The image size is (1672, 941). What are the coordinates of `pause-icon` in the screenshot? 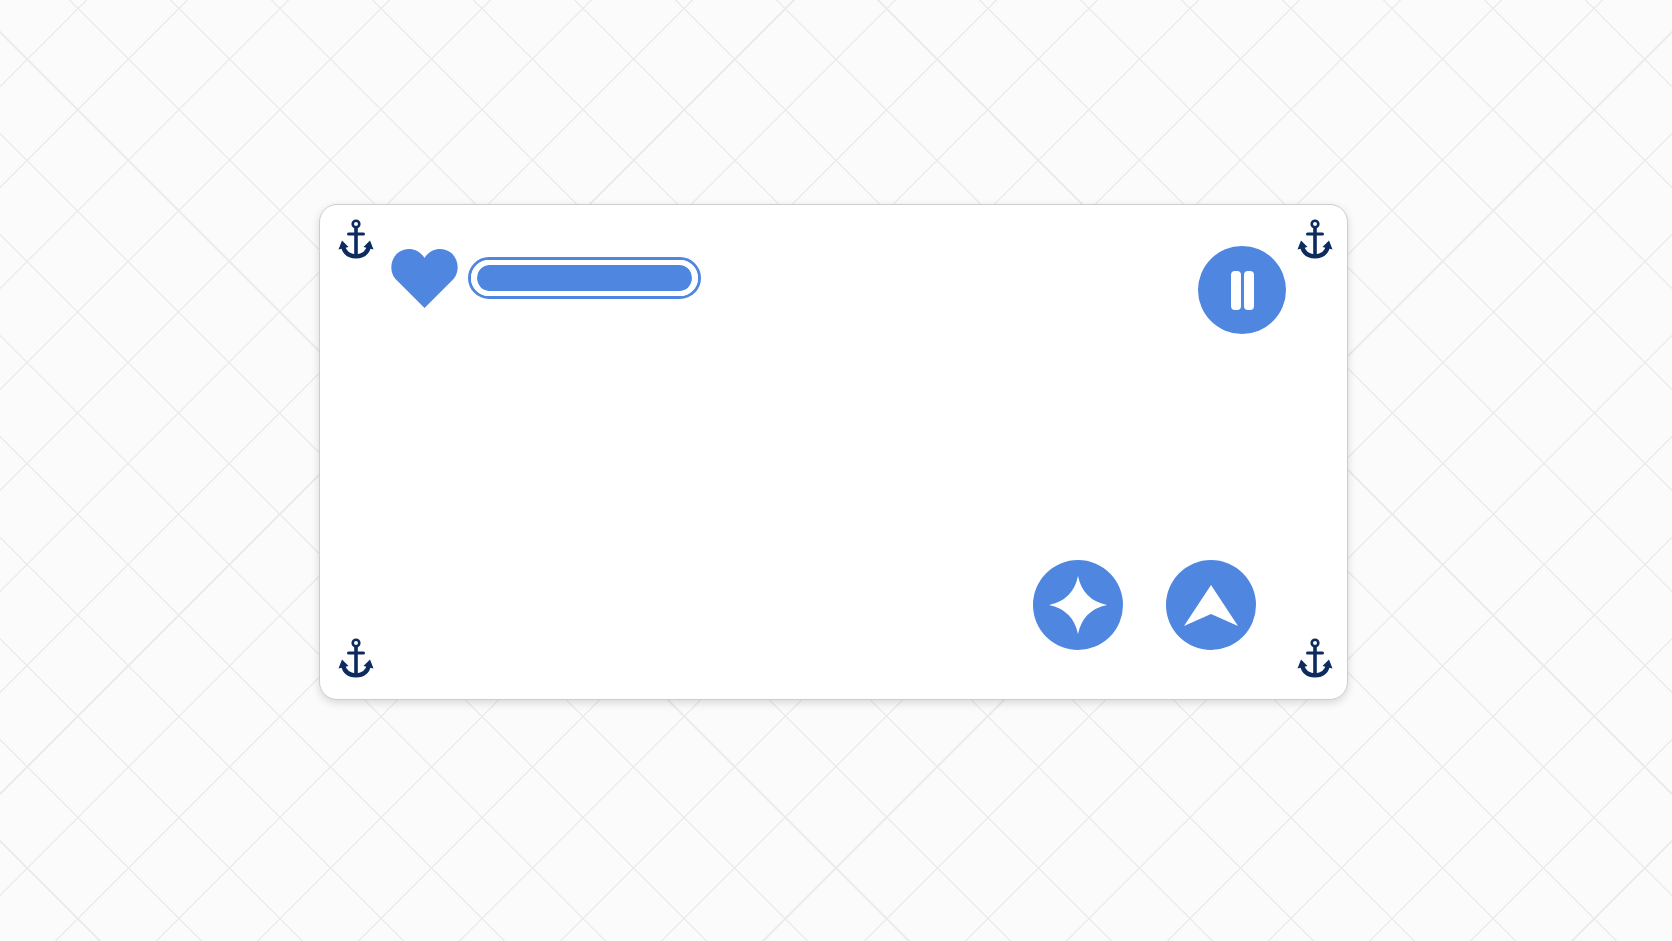 It's located at (1242, 290).